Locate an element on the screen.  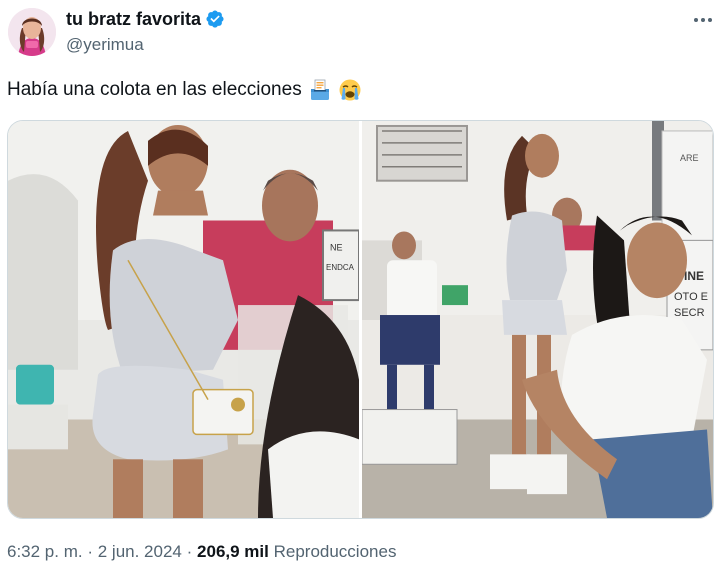
tweet-text: Había una colota en las elecciones is located at coordinates (184, 90).